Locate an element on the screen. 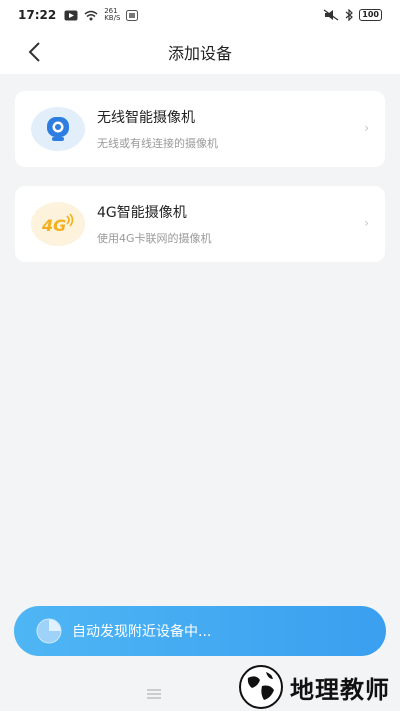 The height and width of the screenshot is (711, 400). 4g-icon: 4G is located at coordinates (57, 224).